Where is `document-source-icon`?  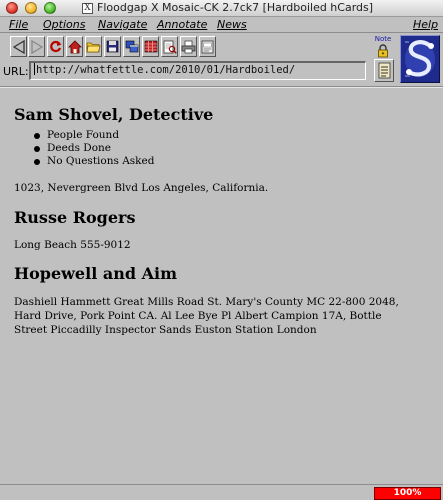
document-source-icon is located at coordinates (207, 46).